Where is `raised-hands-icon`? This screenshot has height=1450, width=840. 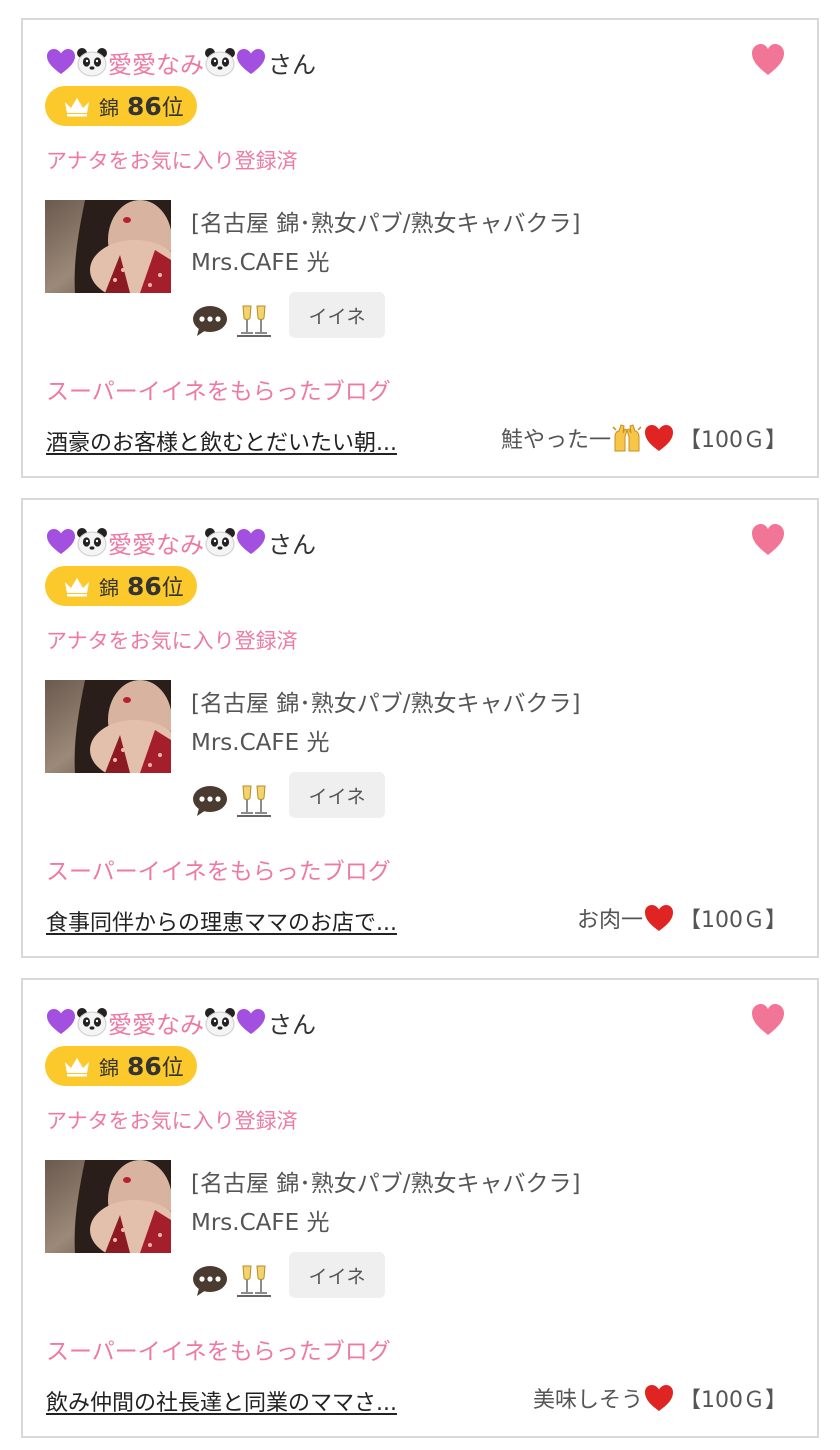 raised-hands-icon is located at coordinates (627, 438).